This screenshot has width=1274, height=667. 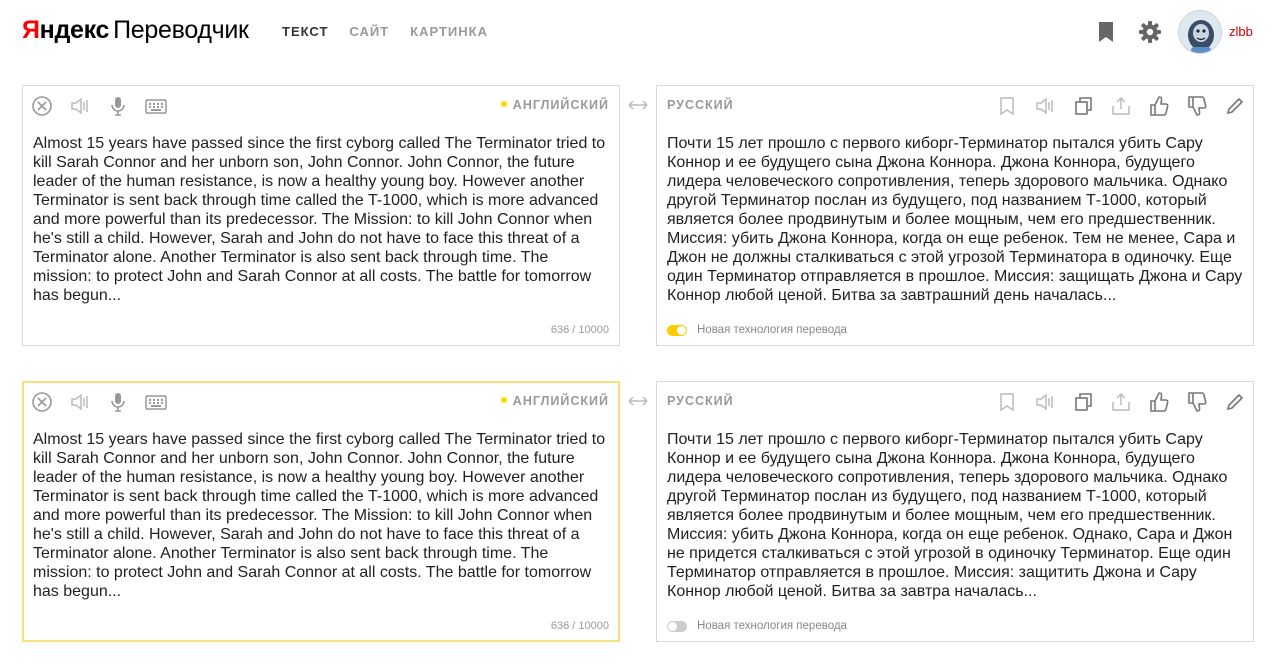 I want to click on gear-icon, so click(x=1150, y=32).